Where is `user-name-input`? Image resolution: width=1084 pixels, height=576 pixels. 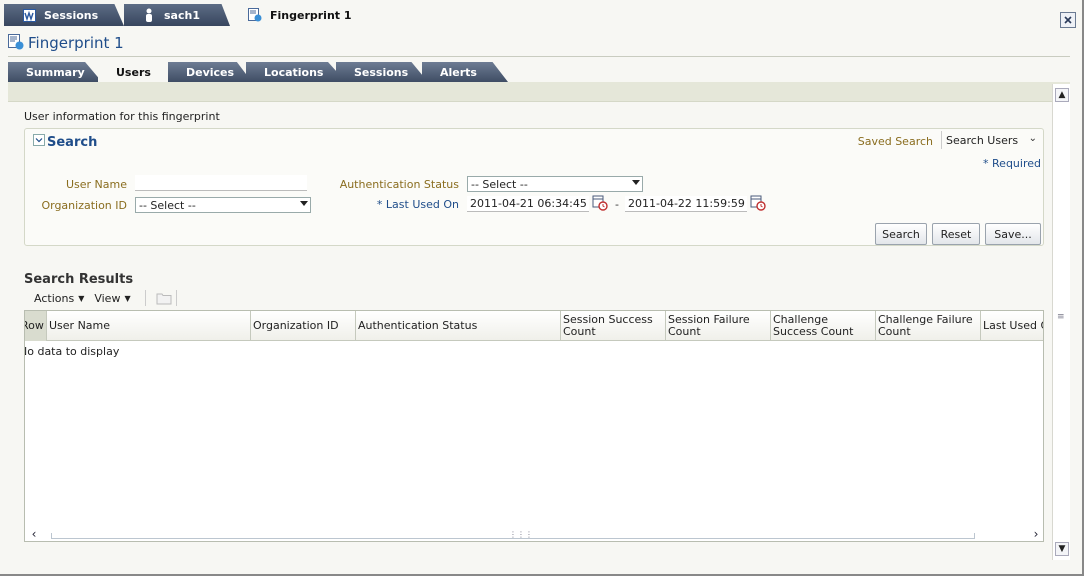
user-name-input is located at coordinates (221, 183).